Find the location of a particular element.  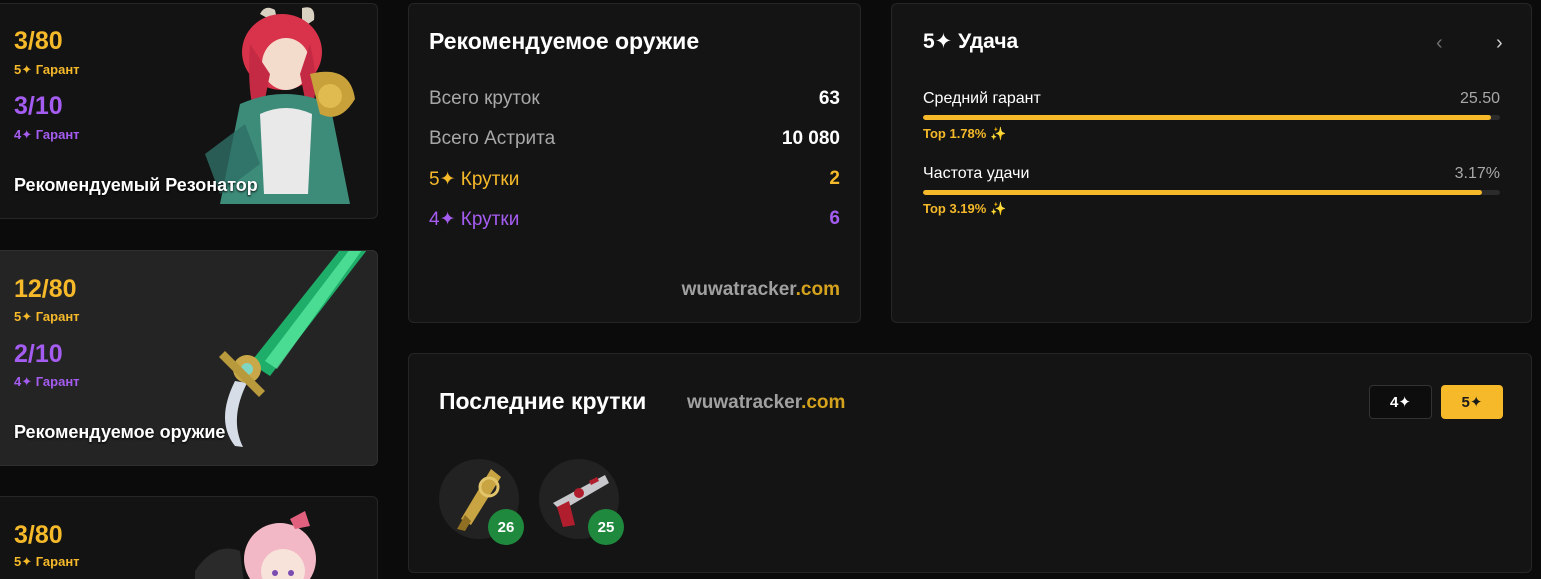

filter-4-star-button: 4✦ is located at coordinates (1400, 402).